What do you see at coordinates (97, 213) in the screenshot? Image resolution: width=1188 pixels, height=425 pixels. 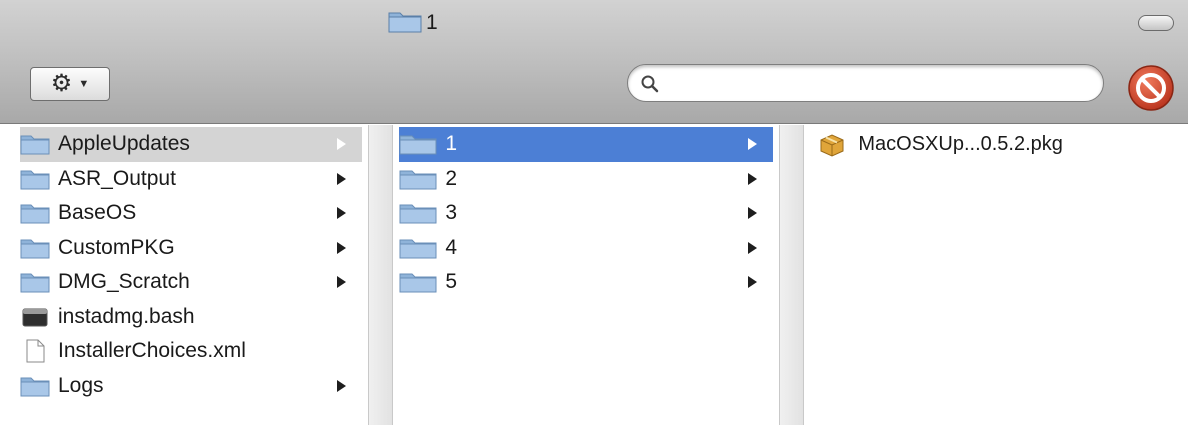 I see `list-item-label: BaseOS` at bounding box center [97, 213].